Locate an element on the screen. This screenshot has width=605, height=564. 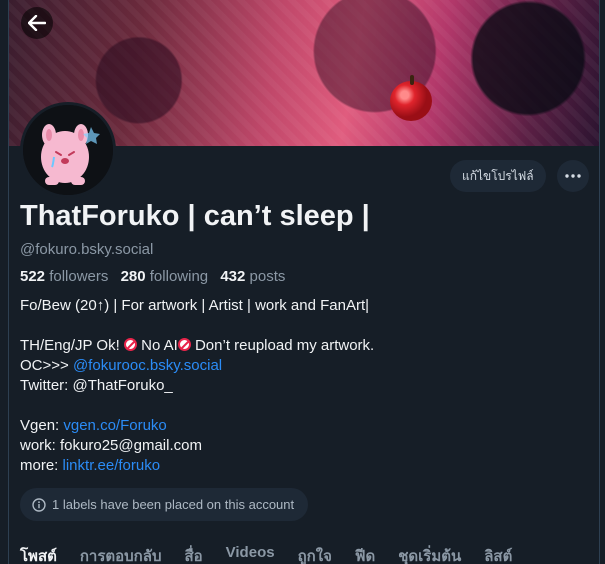
edit-profile-button: แก้ไขโปรไฟล์ is located at coordinates (498, 176).